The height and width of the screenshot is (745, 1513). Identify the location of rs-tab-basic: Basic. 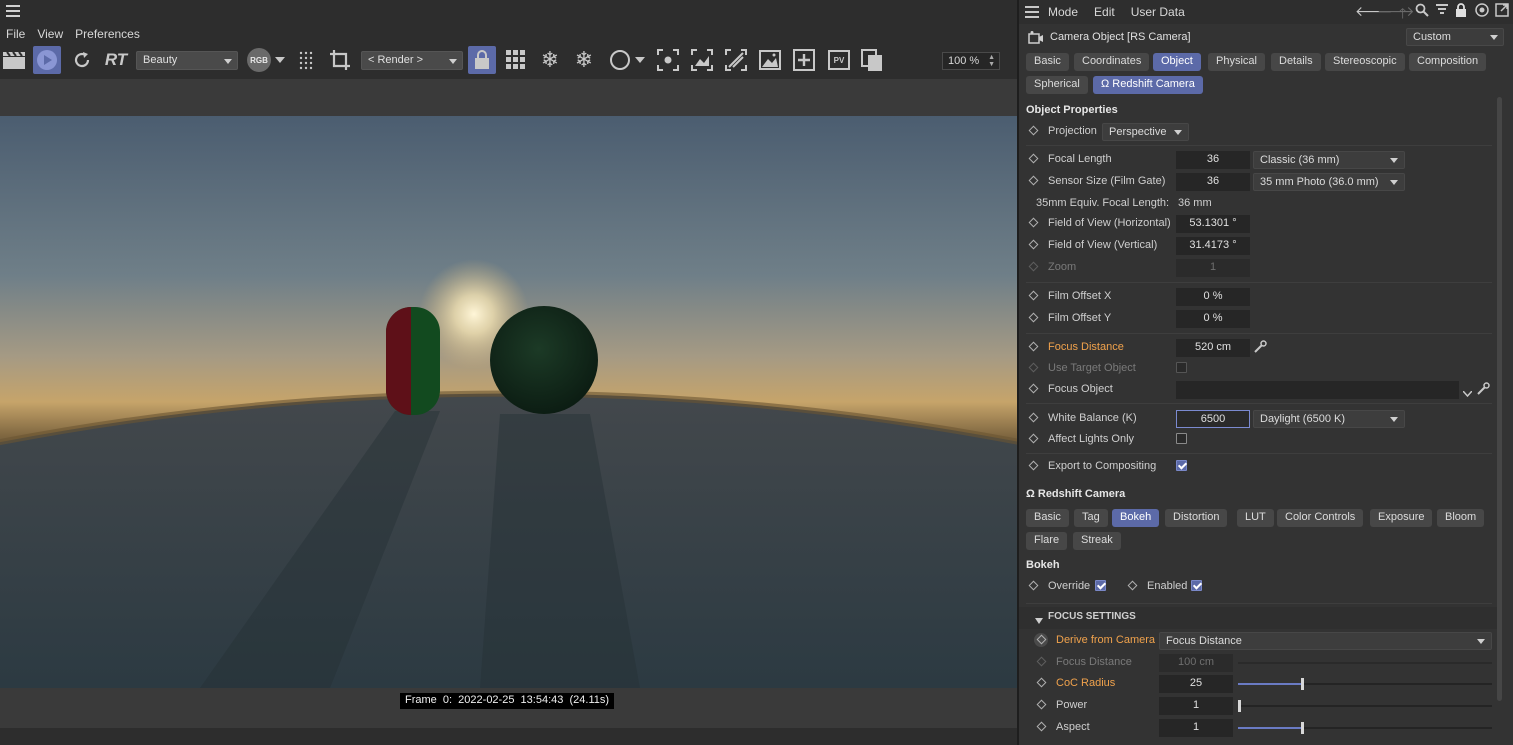
(1047, 518).